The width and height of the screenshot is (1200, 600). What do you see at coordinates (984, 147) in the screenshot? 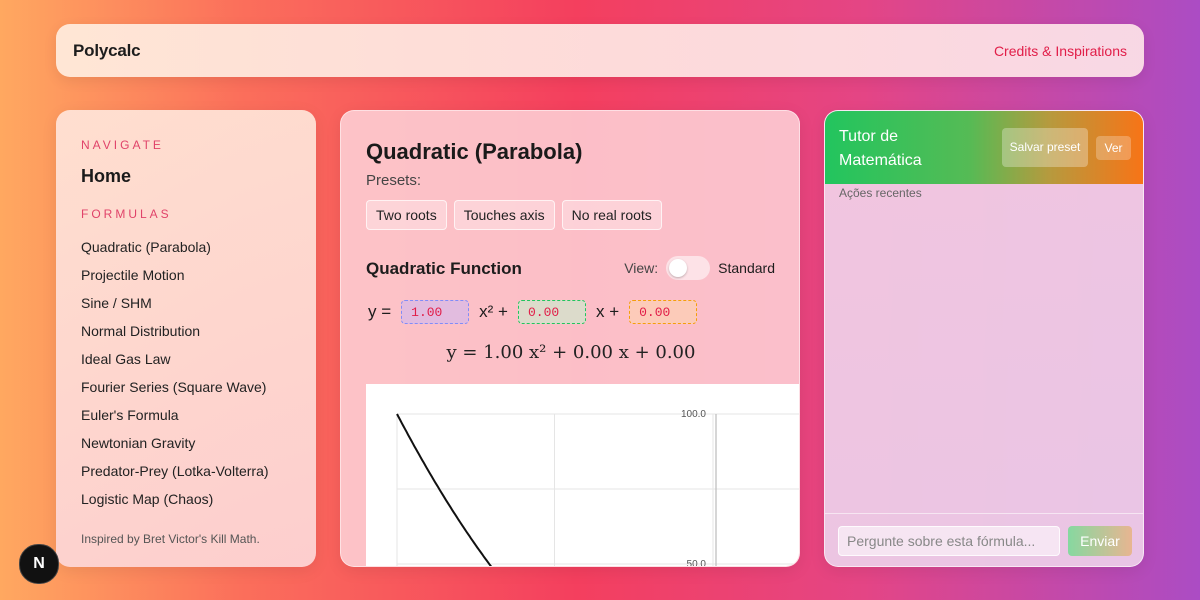
I see `tutor-header: Tutor de Matemática Salvar preset Ver` at bounding box center [984, 147].